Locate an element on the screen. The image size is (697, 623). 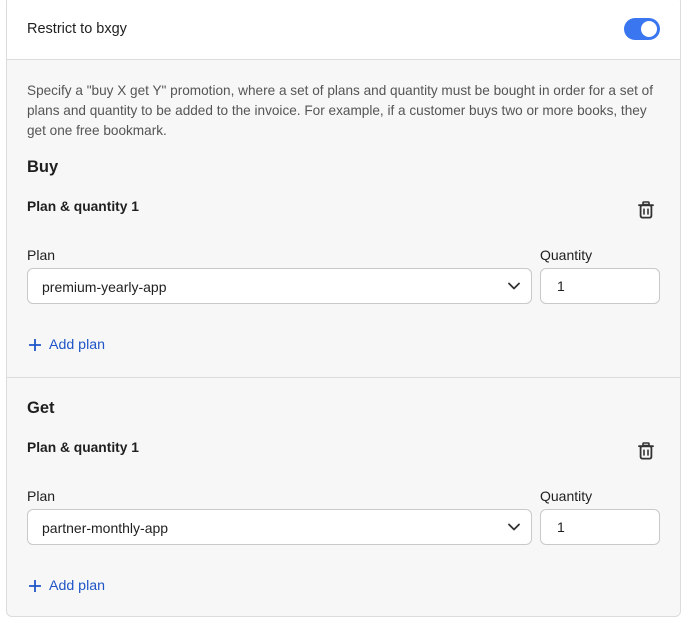
get-add-plan-button: Add plan is located at coordinates (67, 586).